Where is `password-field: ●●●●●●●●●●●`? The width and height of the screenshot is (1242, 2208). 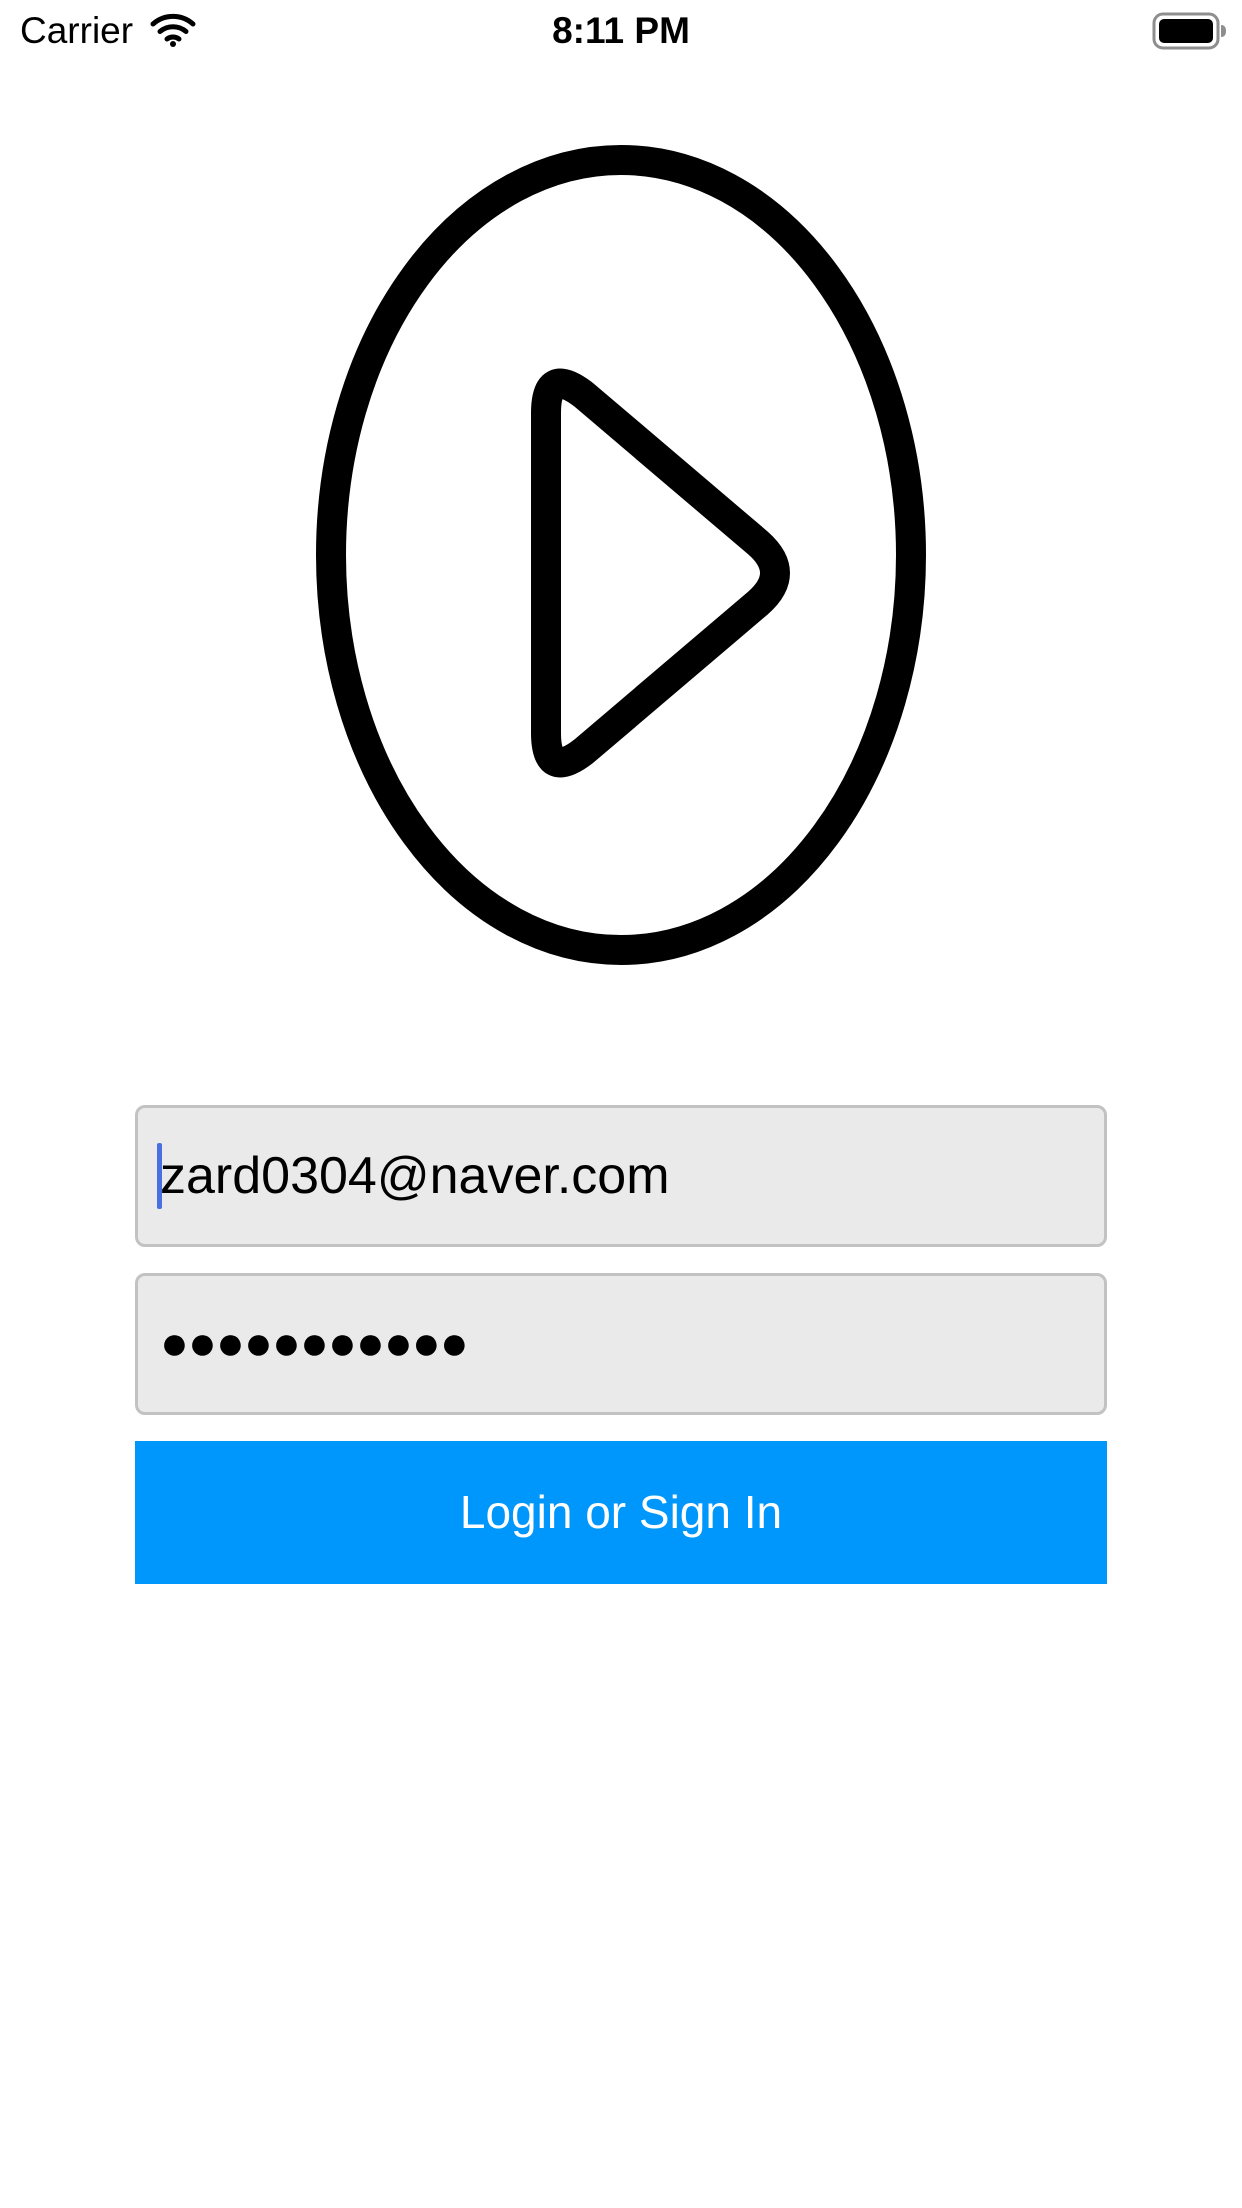
password-field: ●●●●●●●●●●● is located at coordinates (621, 1344).